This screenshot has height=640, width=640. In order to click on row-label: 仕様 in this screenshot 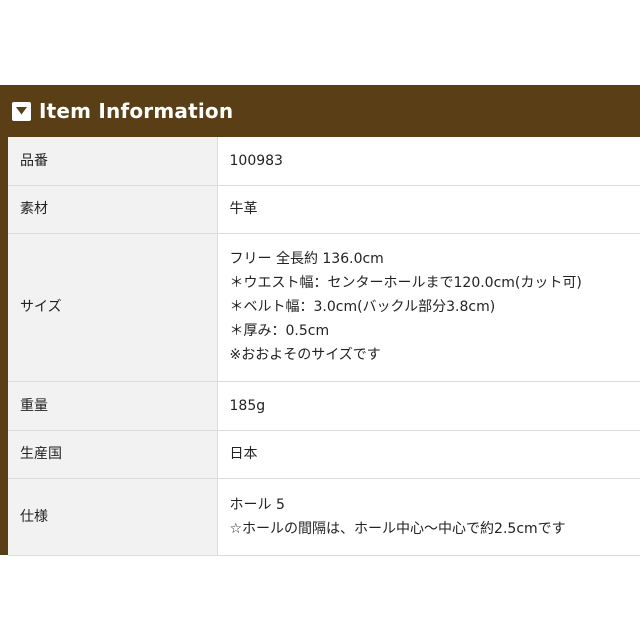, I will do `click(113, 517)`.